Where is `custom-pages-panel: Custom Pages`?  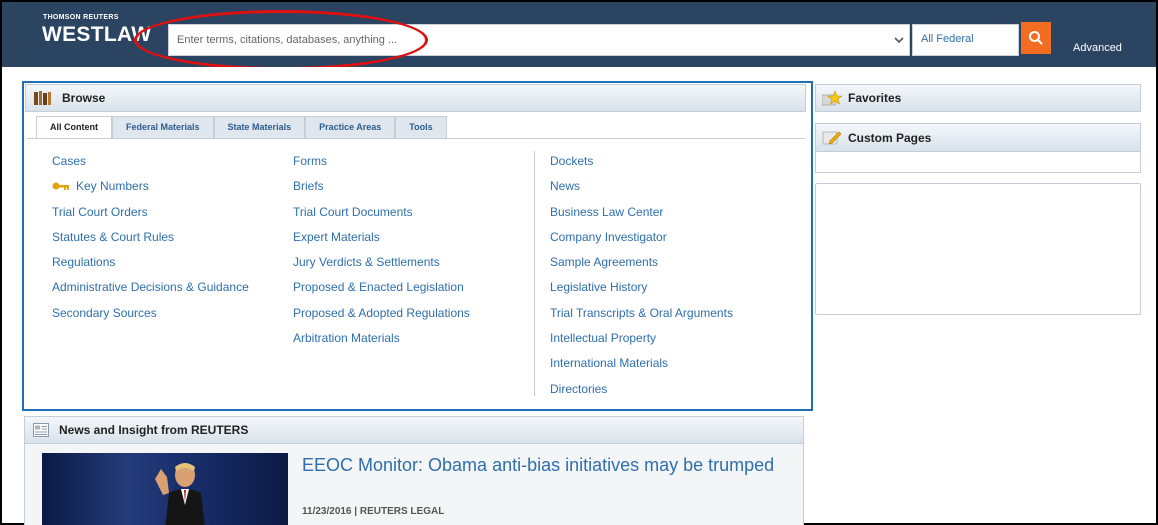
custom-pages-panel: Custom Pages is located at coordinates (978, 148).